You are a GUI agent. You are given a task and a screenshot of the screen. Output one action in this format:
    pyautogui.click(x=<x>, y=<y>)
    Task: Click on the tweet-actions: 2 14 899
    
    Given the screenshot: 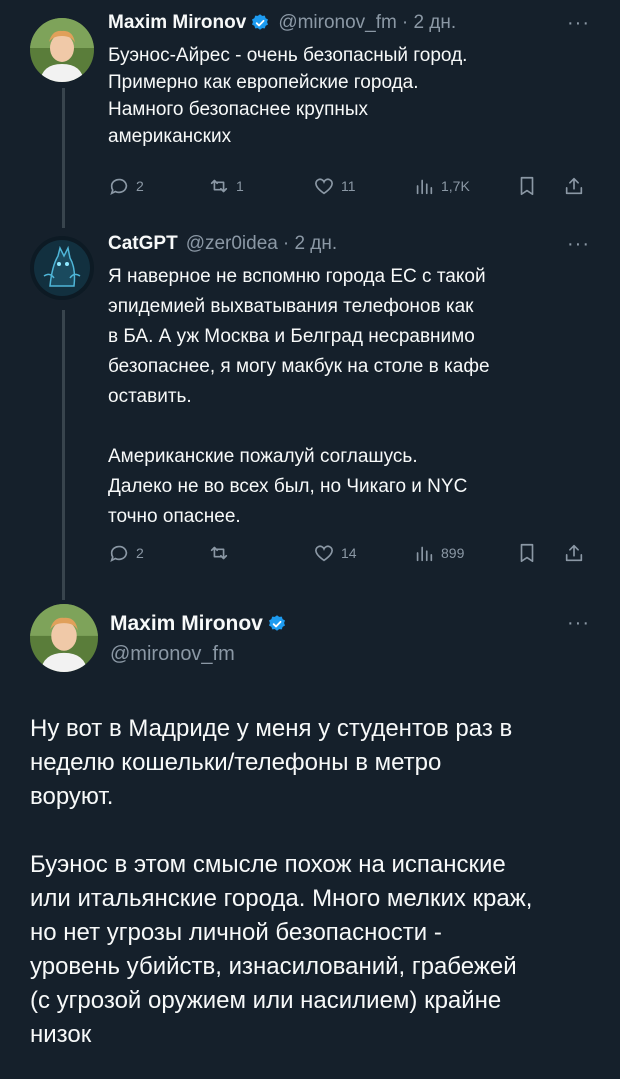 What is the action you would take?
    pyautogui.click(x=348, y=554)
    